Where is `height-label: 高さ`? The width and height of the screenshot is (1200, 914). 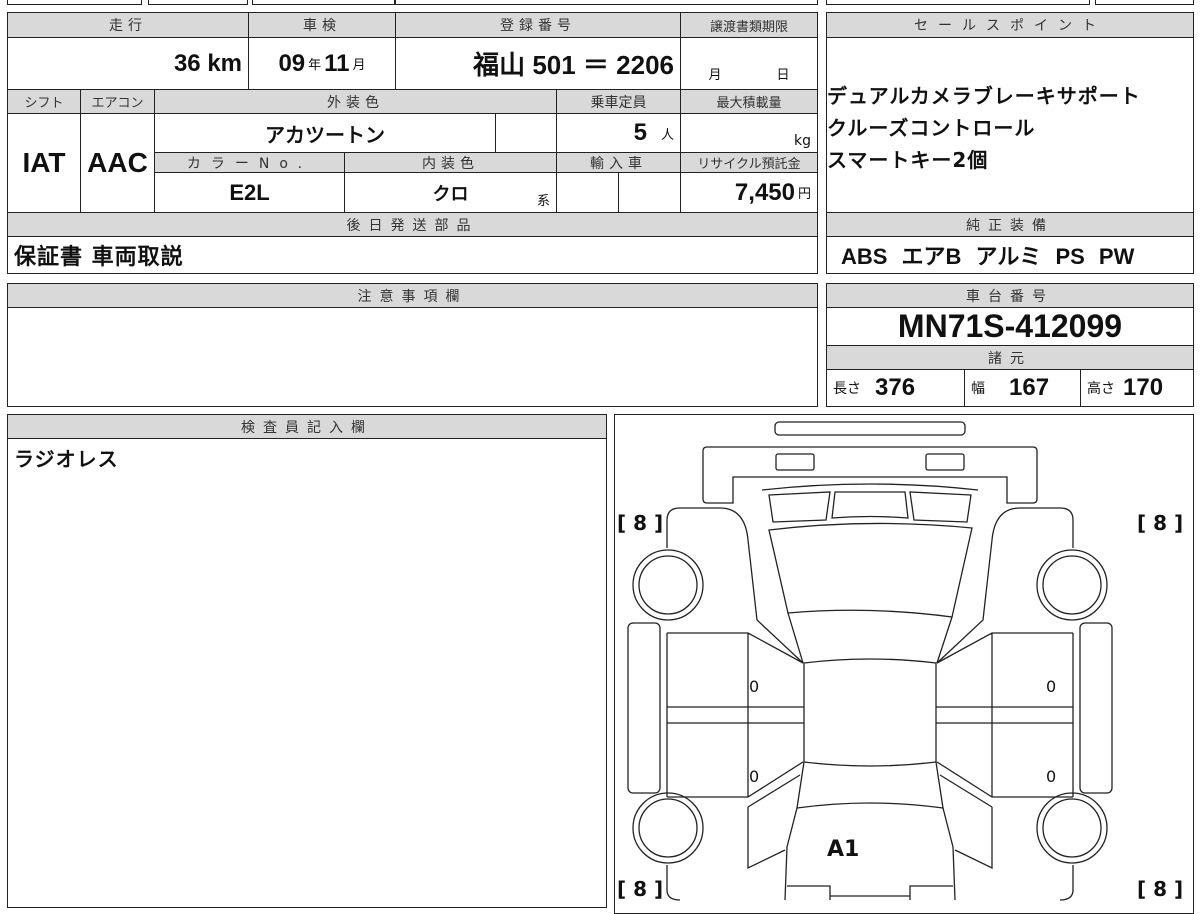 height-label: 高さ is located at coordinates (1101, 389).